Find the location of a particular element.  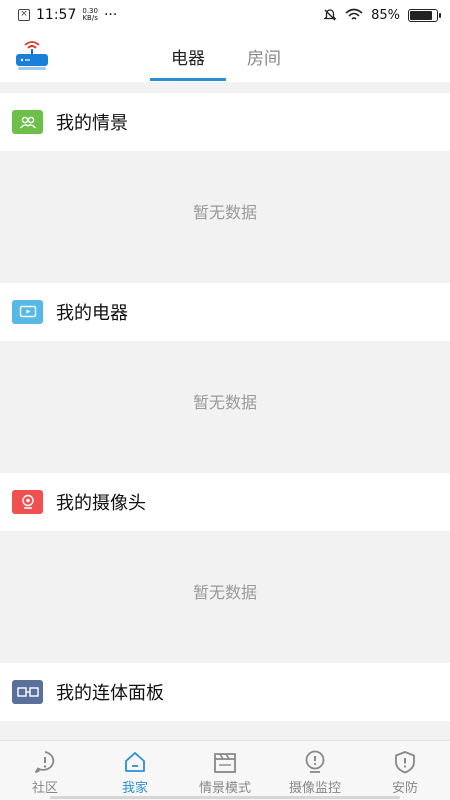

status-bar: × 11:57 0.30 KB/s ··· 85% is located at coordinates (225, 15).